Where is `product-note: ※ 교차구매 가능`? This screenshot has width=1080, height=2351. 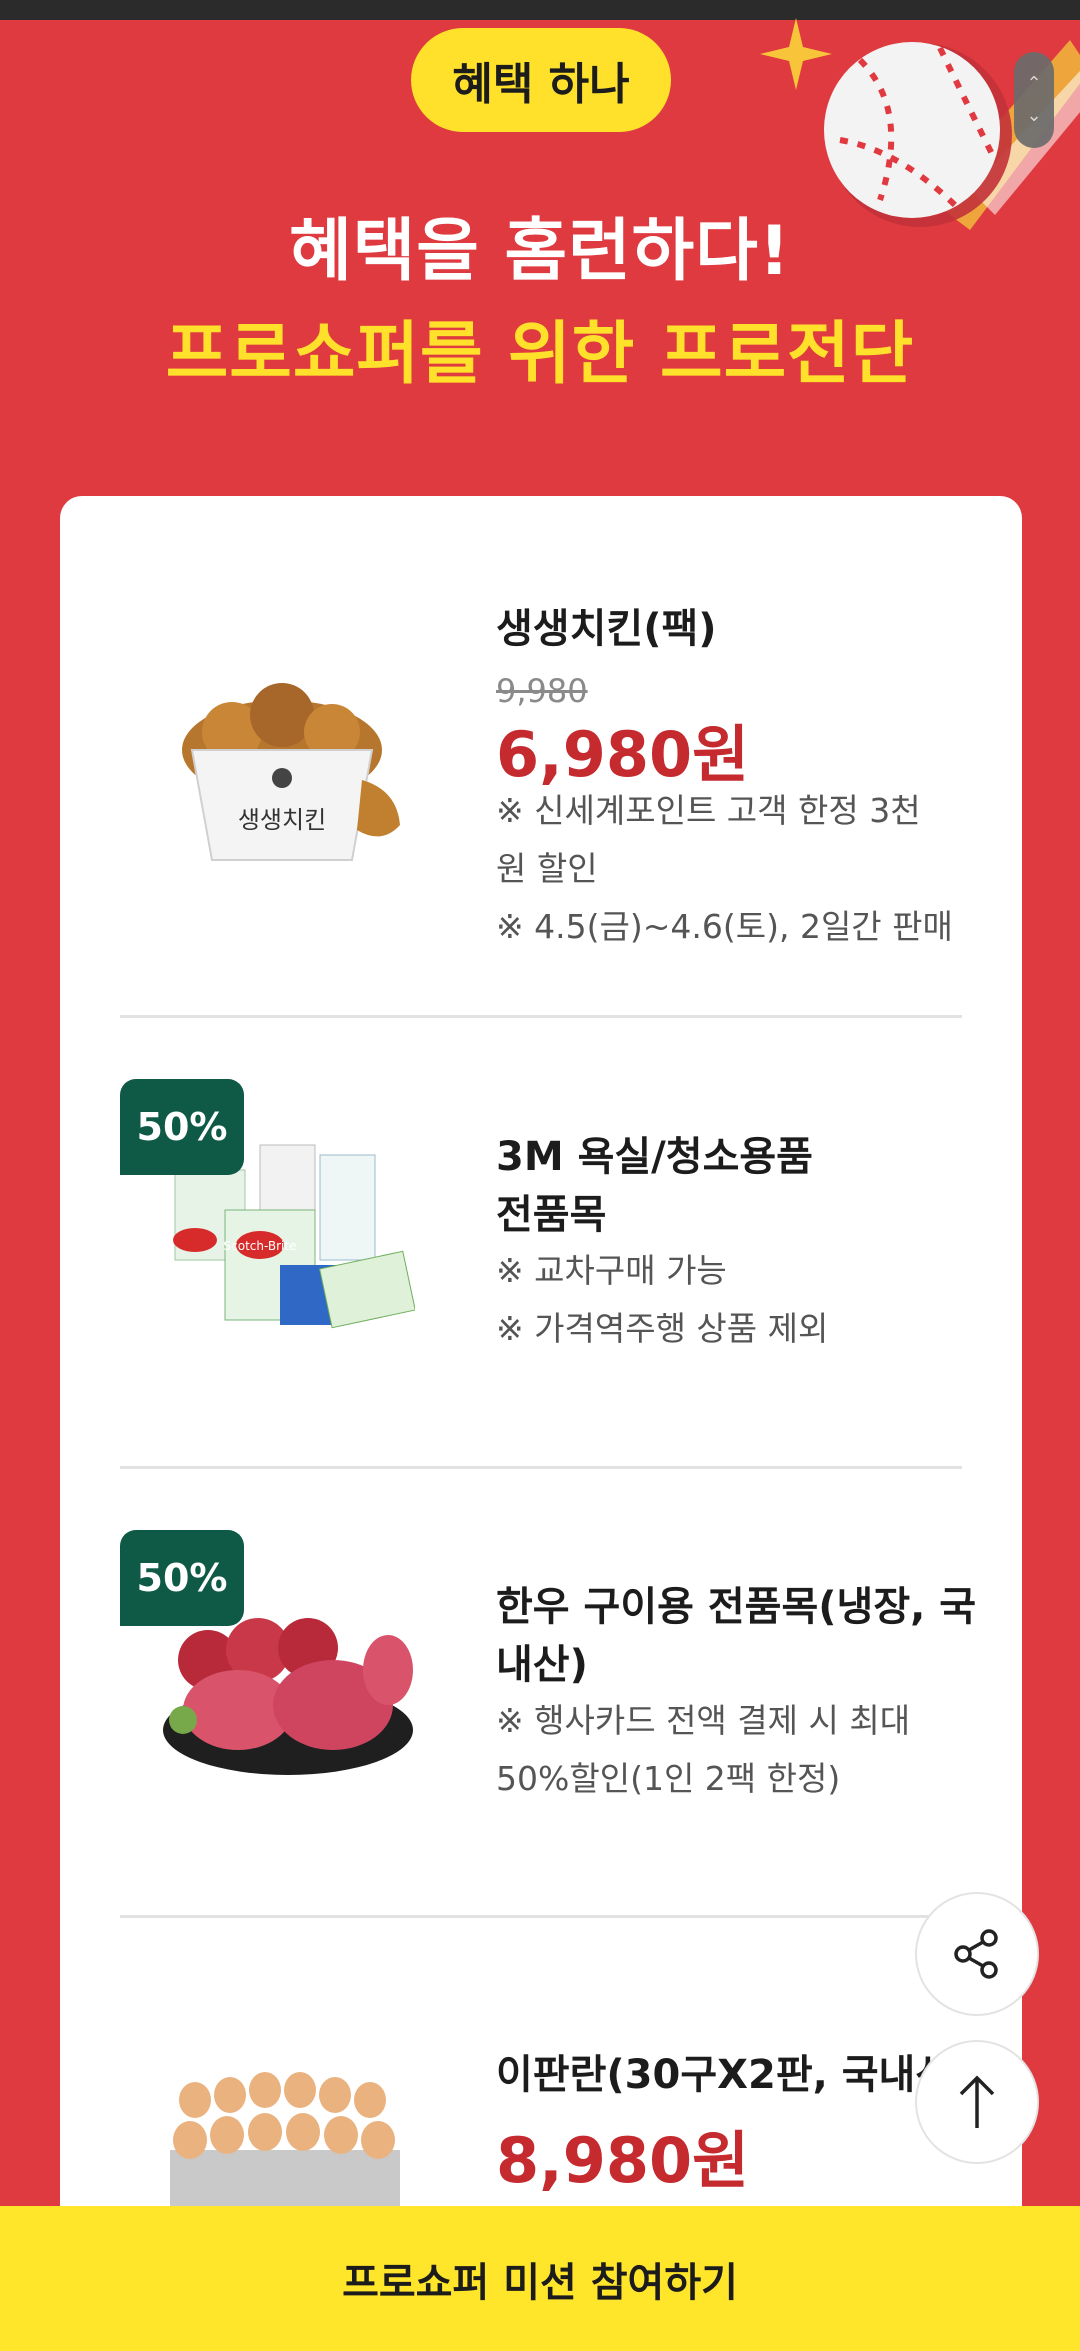 product-note: ※ 교차구매 가능 is located at coordinates (611, 1270).